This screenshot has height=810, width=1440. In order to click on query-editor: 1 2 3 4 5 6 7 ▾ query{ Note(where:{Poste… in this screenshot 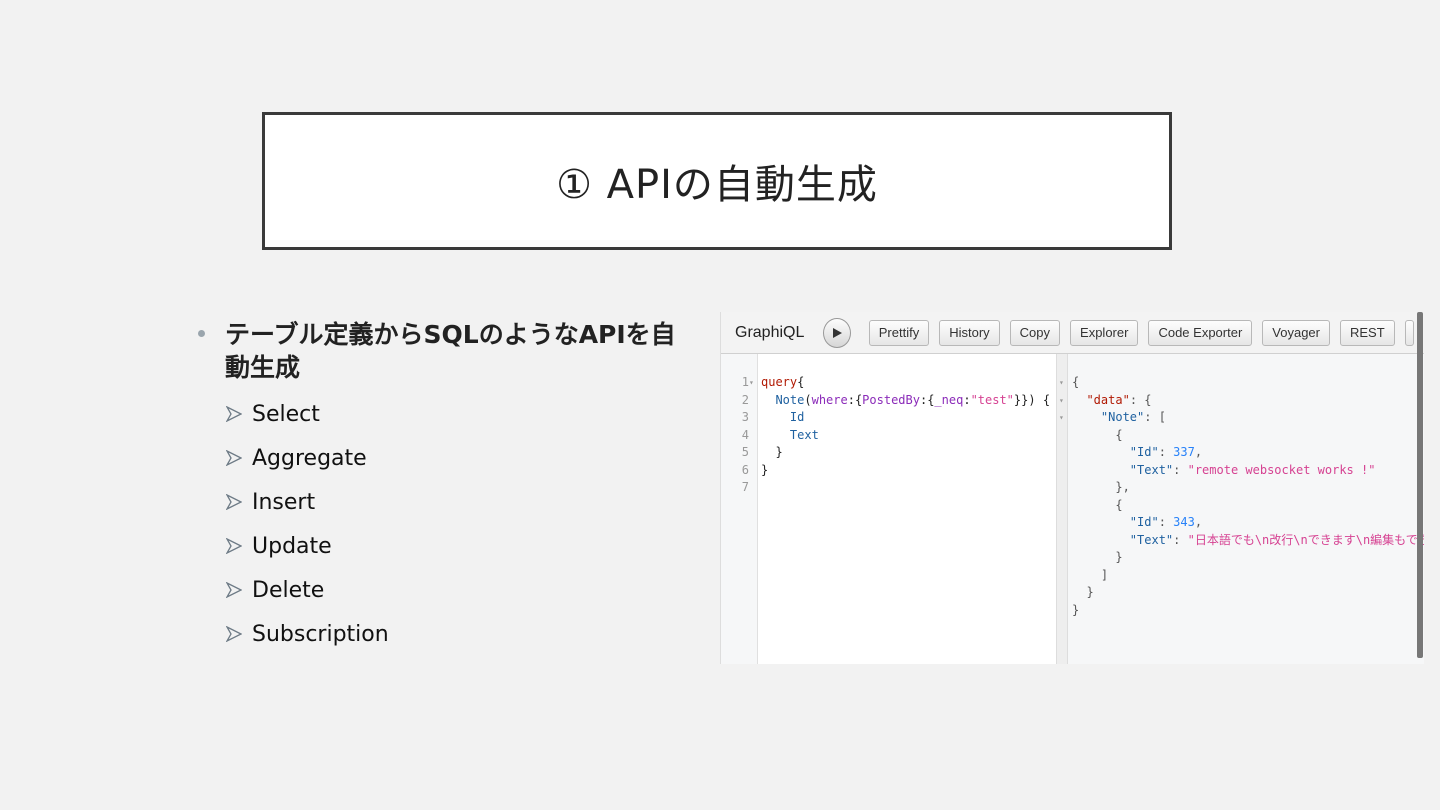, I will do `click(888, 509)`.